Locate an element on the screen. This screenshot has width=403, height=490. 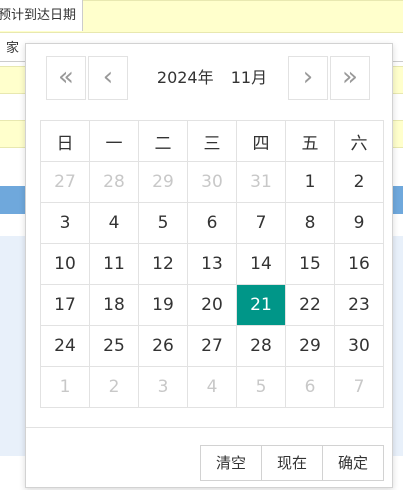
day-cell: 19 is located at coordinates (163, 305).